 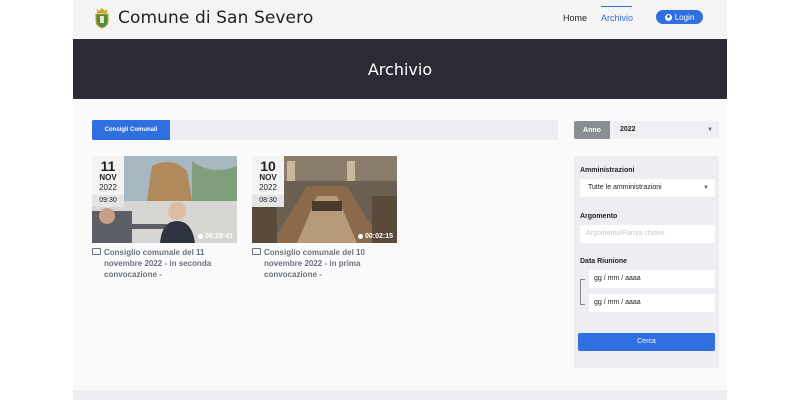 I want to click on nav-archivio-link: Archivio, so click(x=617, y=18).